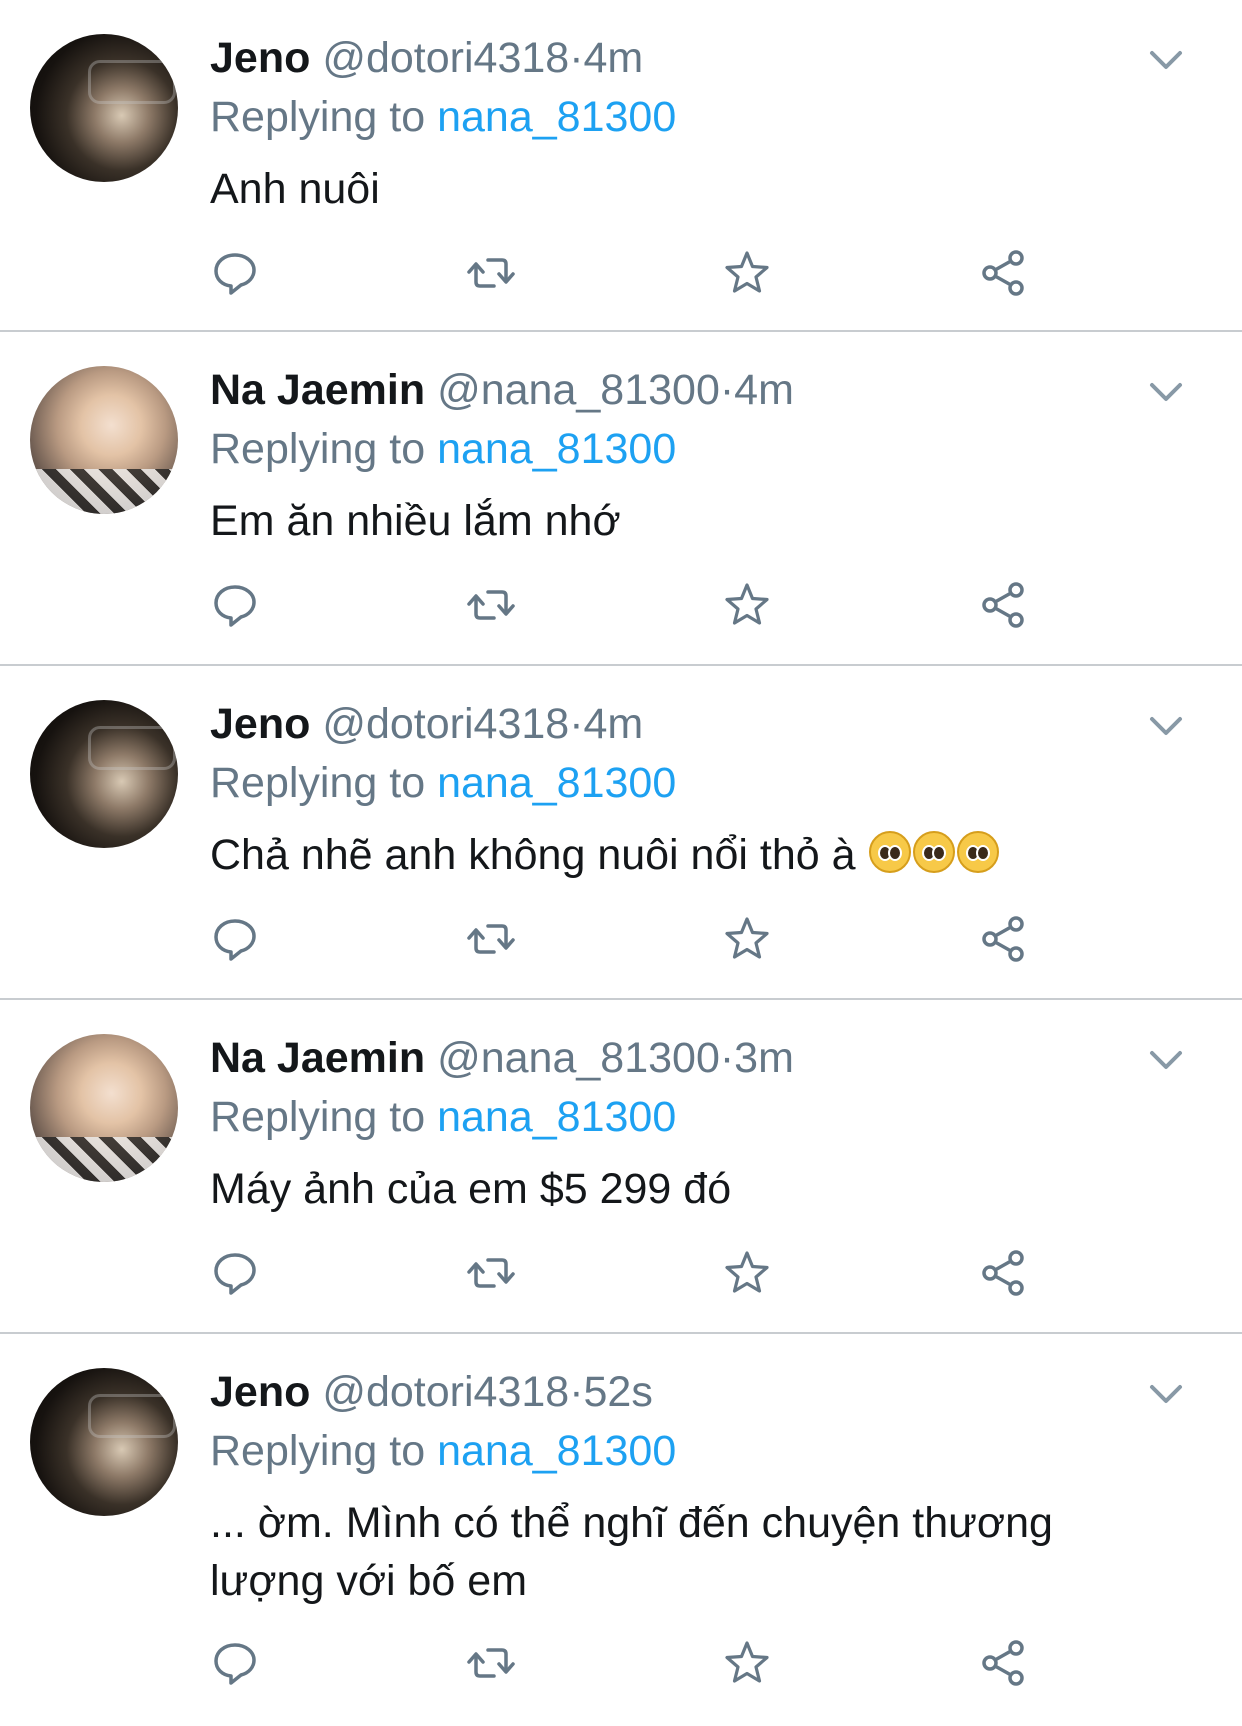  Describe the element at coordinates (415, 521) in the screenshot. I see `tweet-text: Em ăn nhiều lắm nhớ` at that location.